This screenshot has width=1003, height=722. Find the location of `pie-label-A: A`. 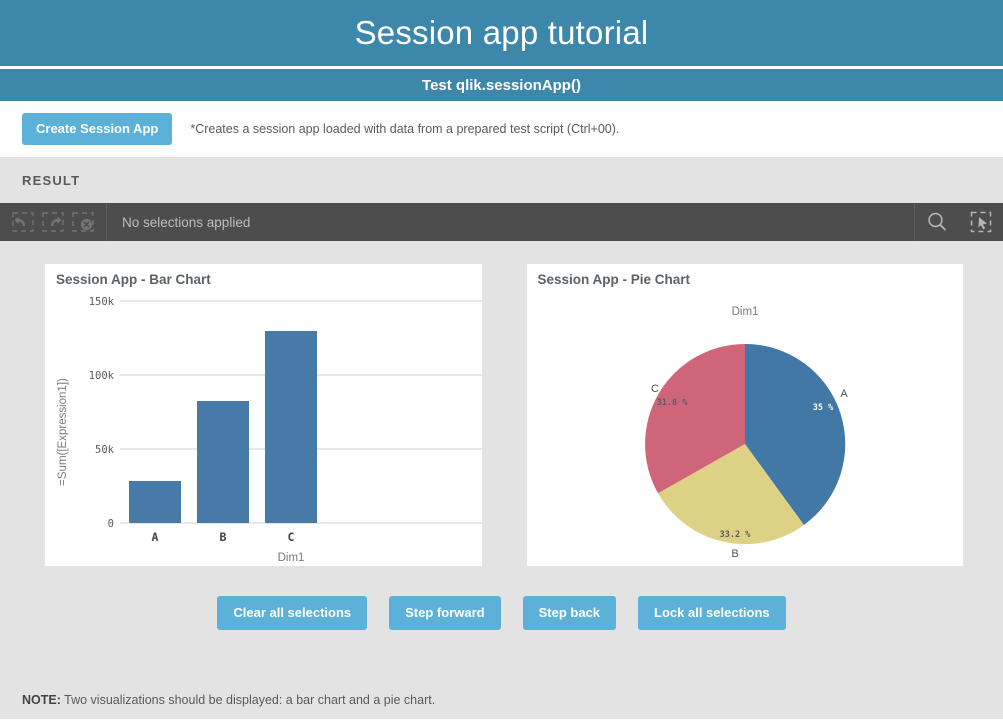

pie-label-A: A is located at coordinates (844, 394).